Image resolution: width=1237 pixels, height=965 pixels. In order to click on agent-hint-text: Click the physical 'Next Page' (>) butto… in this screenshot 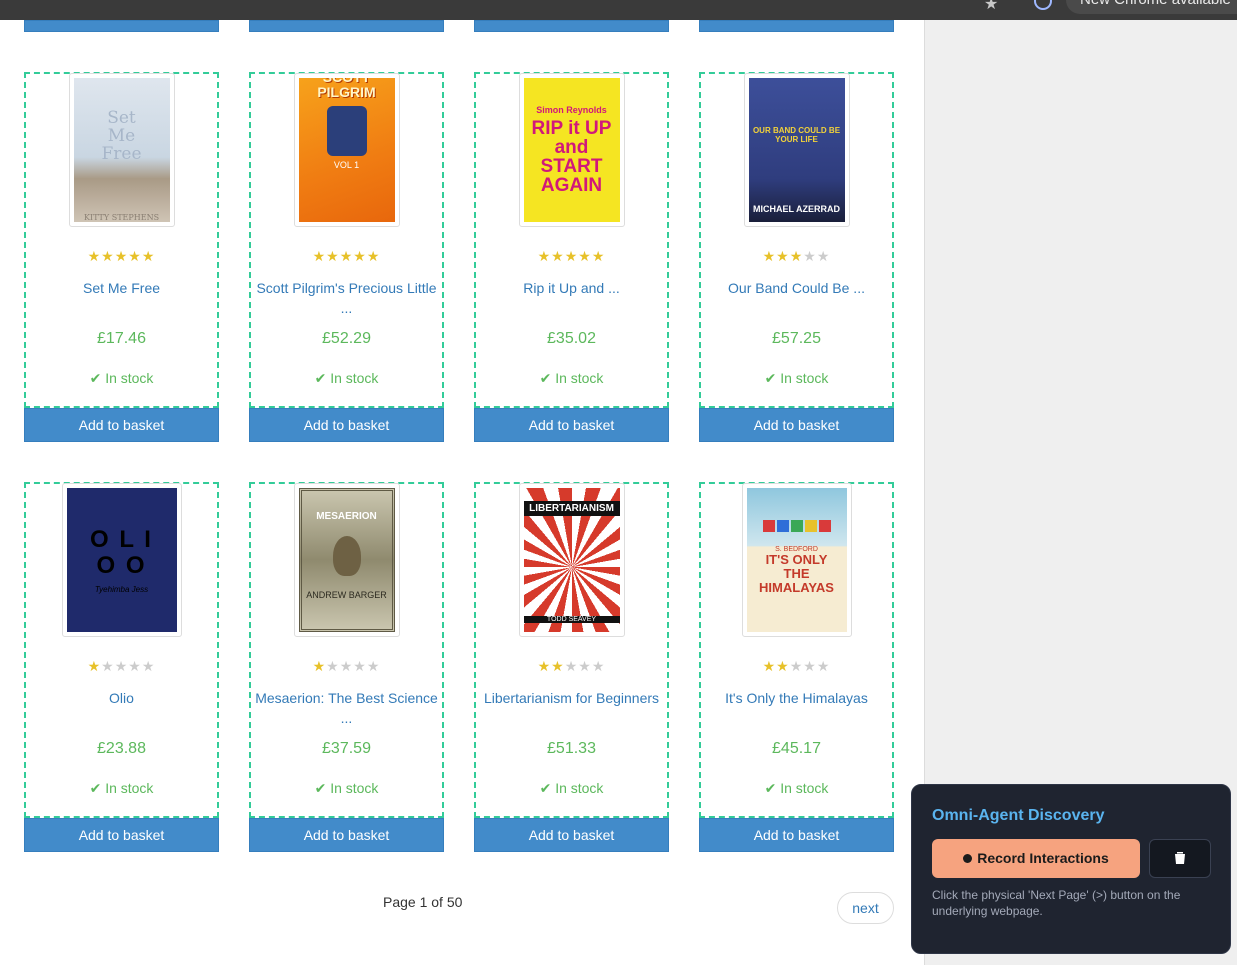, I will do `click(1056, 903)`.